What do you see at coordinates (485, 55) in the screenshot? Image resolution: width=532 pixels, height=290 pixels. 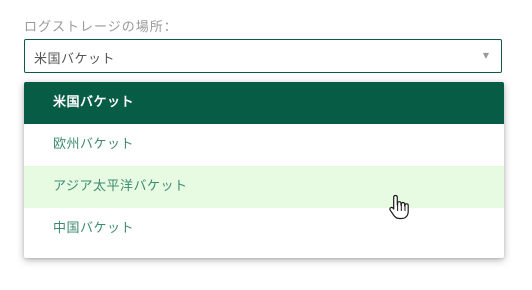 I see `caret-down-icon: ▼` at bounding box center [485, 55].